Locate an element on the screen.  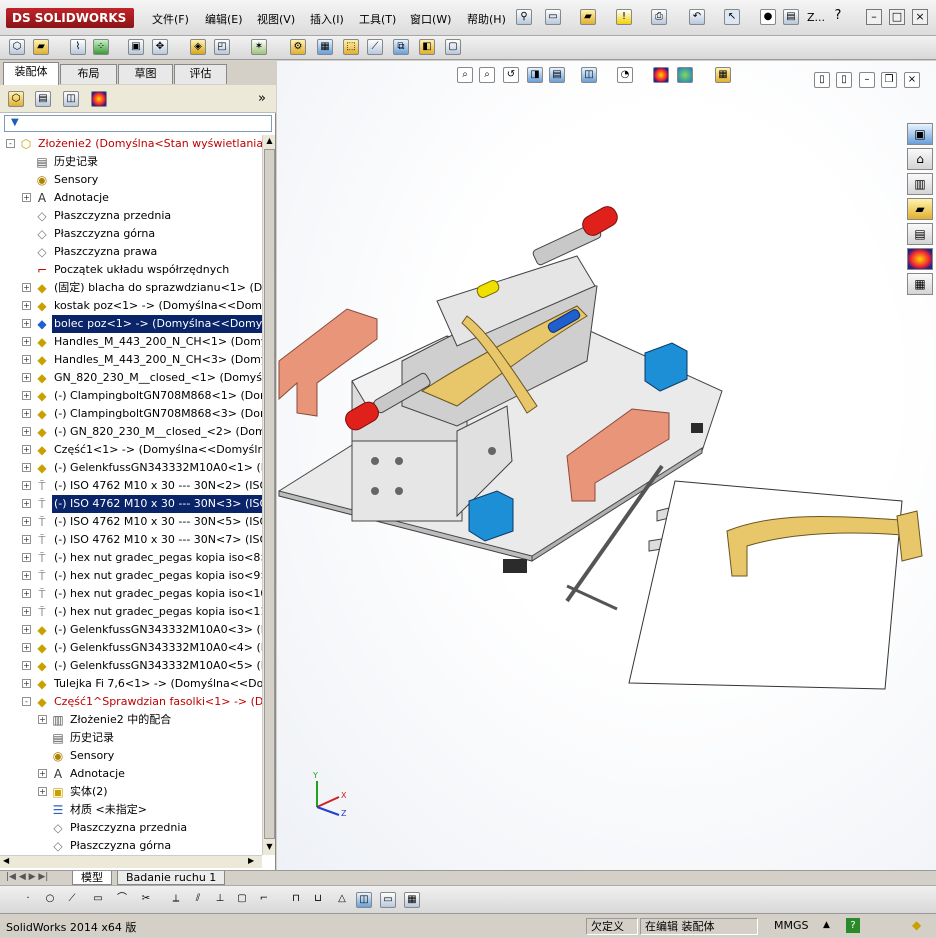
arc-icon: ⌒ is located at coordinates (122, 900).